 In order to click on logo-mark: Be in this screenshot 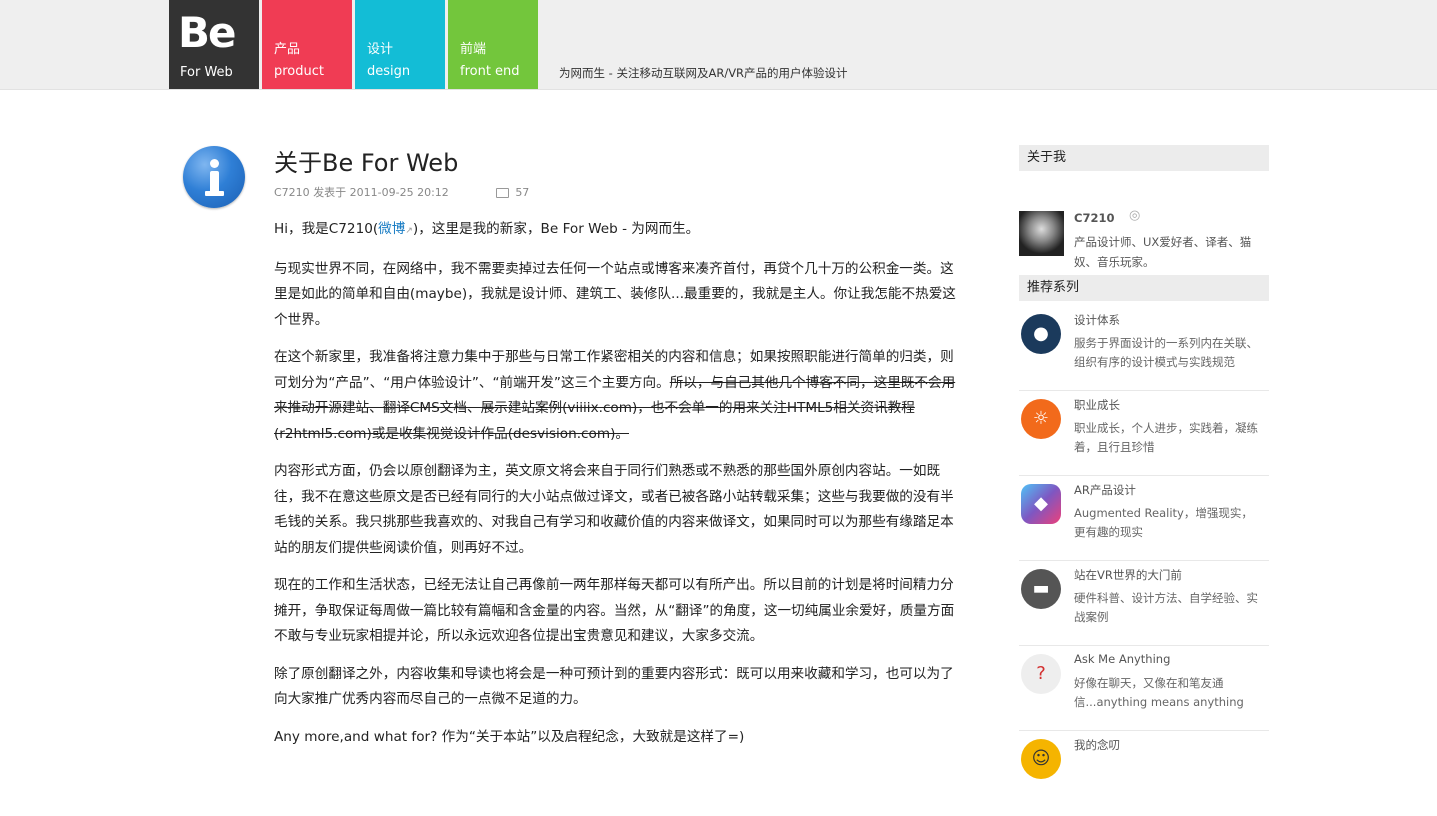, I will do `click(207, 32)`.